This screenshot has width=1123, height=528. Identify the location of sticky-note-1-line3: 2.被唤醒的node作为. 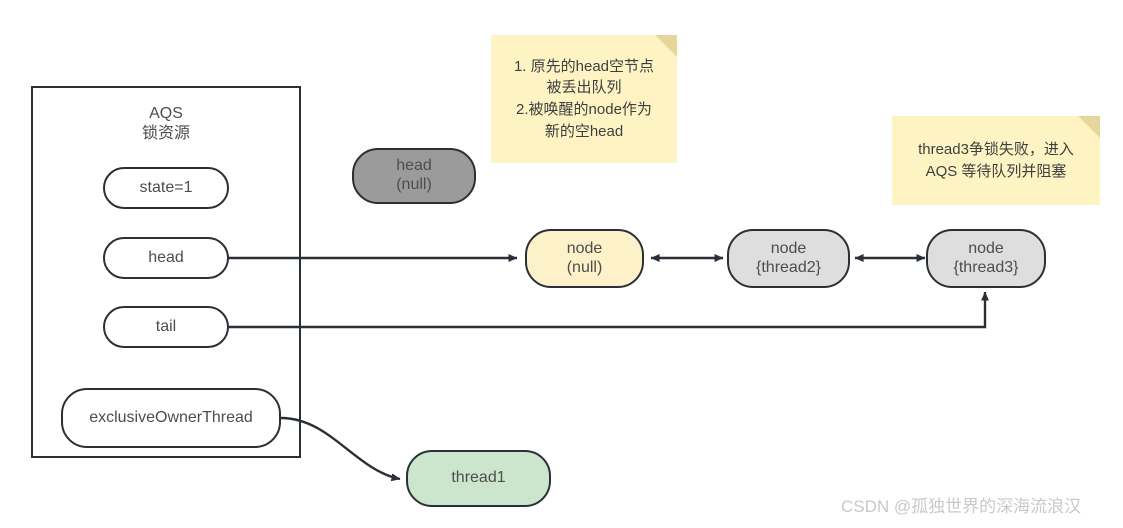
(584, 109).